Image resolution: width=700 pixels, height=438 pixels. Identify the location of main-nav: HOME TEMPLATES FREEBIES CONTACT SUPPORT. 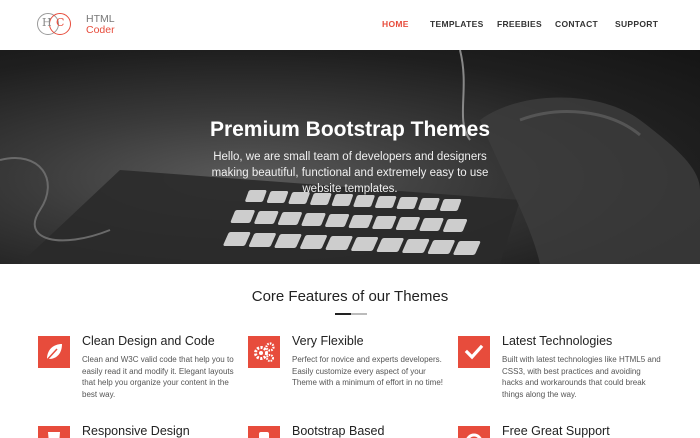
(350, 26).